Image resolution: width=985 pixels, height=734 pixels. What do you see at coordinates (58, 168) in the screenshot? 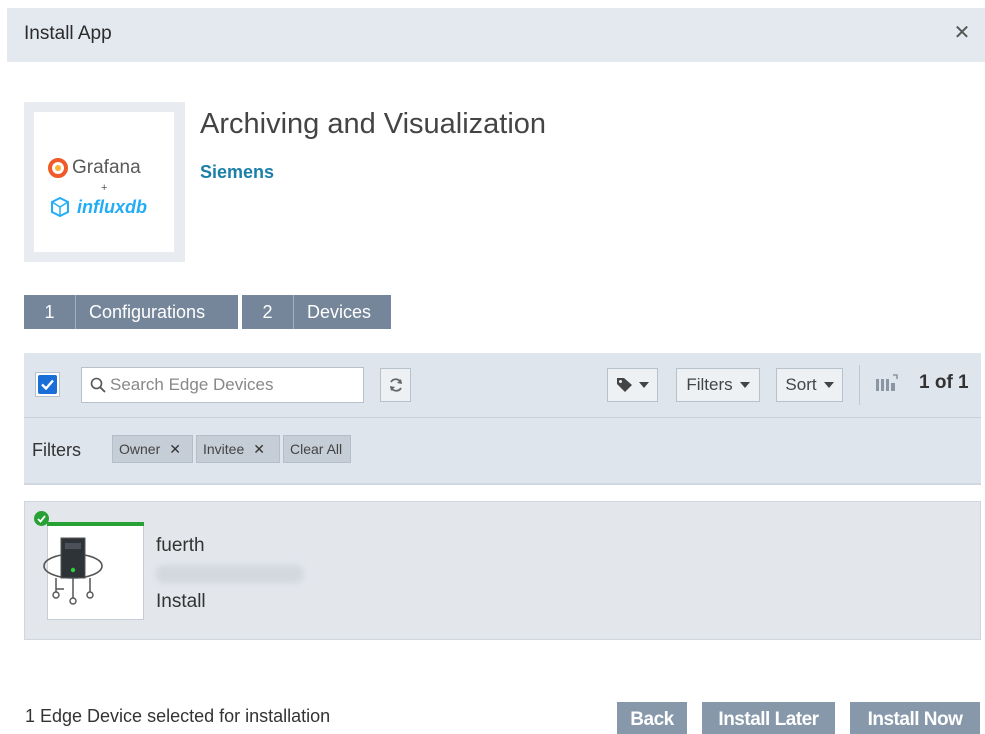
I see `grafana-icon` at bounding box center [58, 168].